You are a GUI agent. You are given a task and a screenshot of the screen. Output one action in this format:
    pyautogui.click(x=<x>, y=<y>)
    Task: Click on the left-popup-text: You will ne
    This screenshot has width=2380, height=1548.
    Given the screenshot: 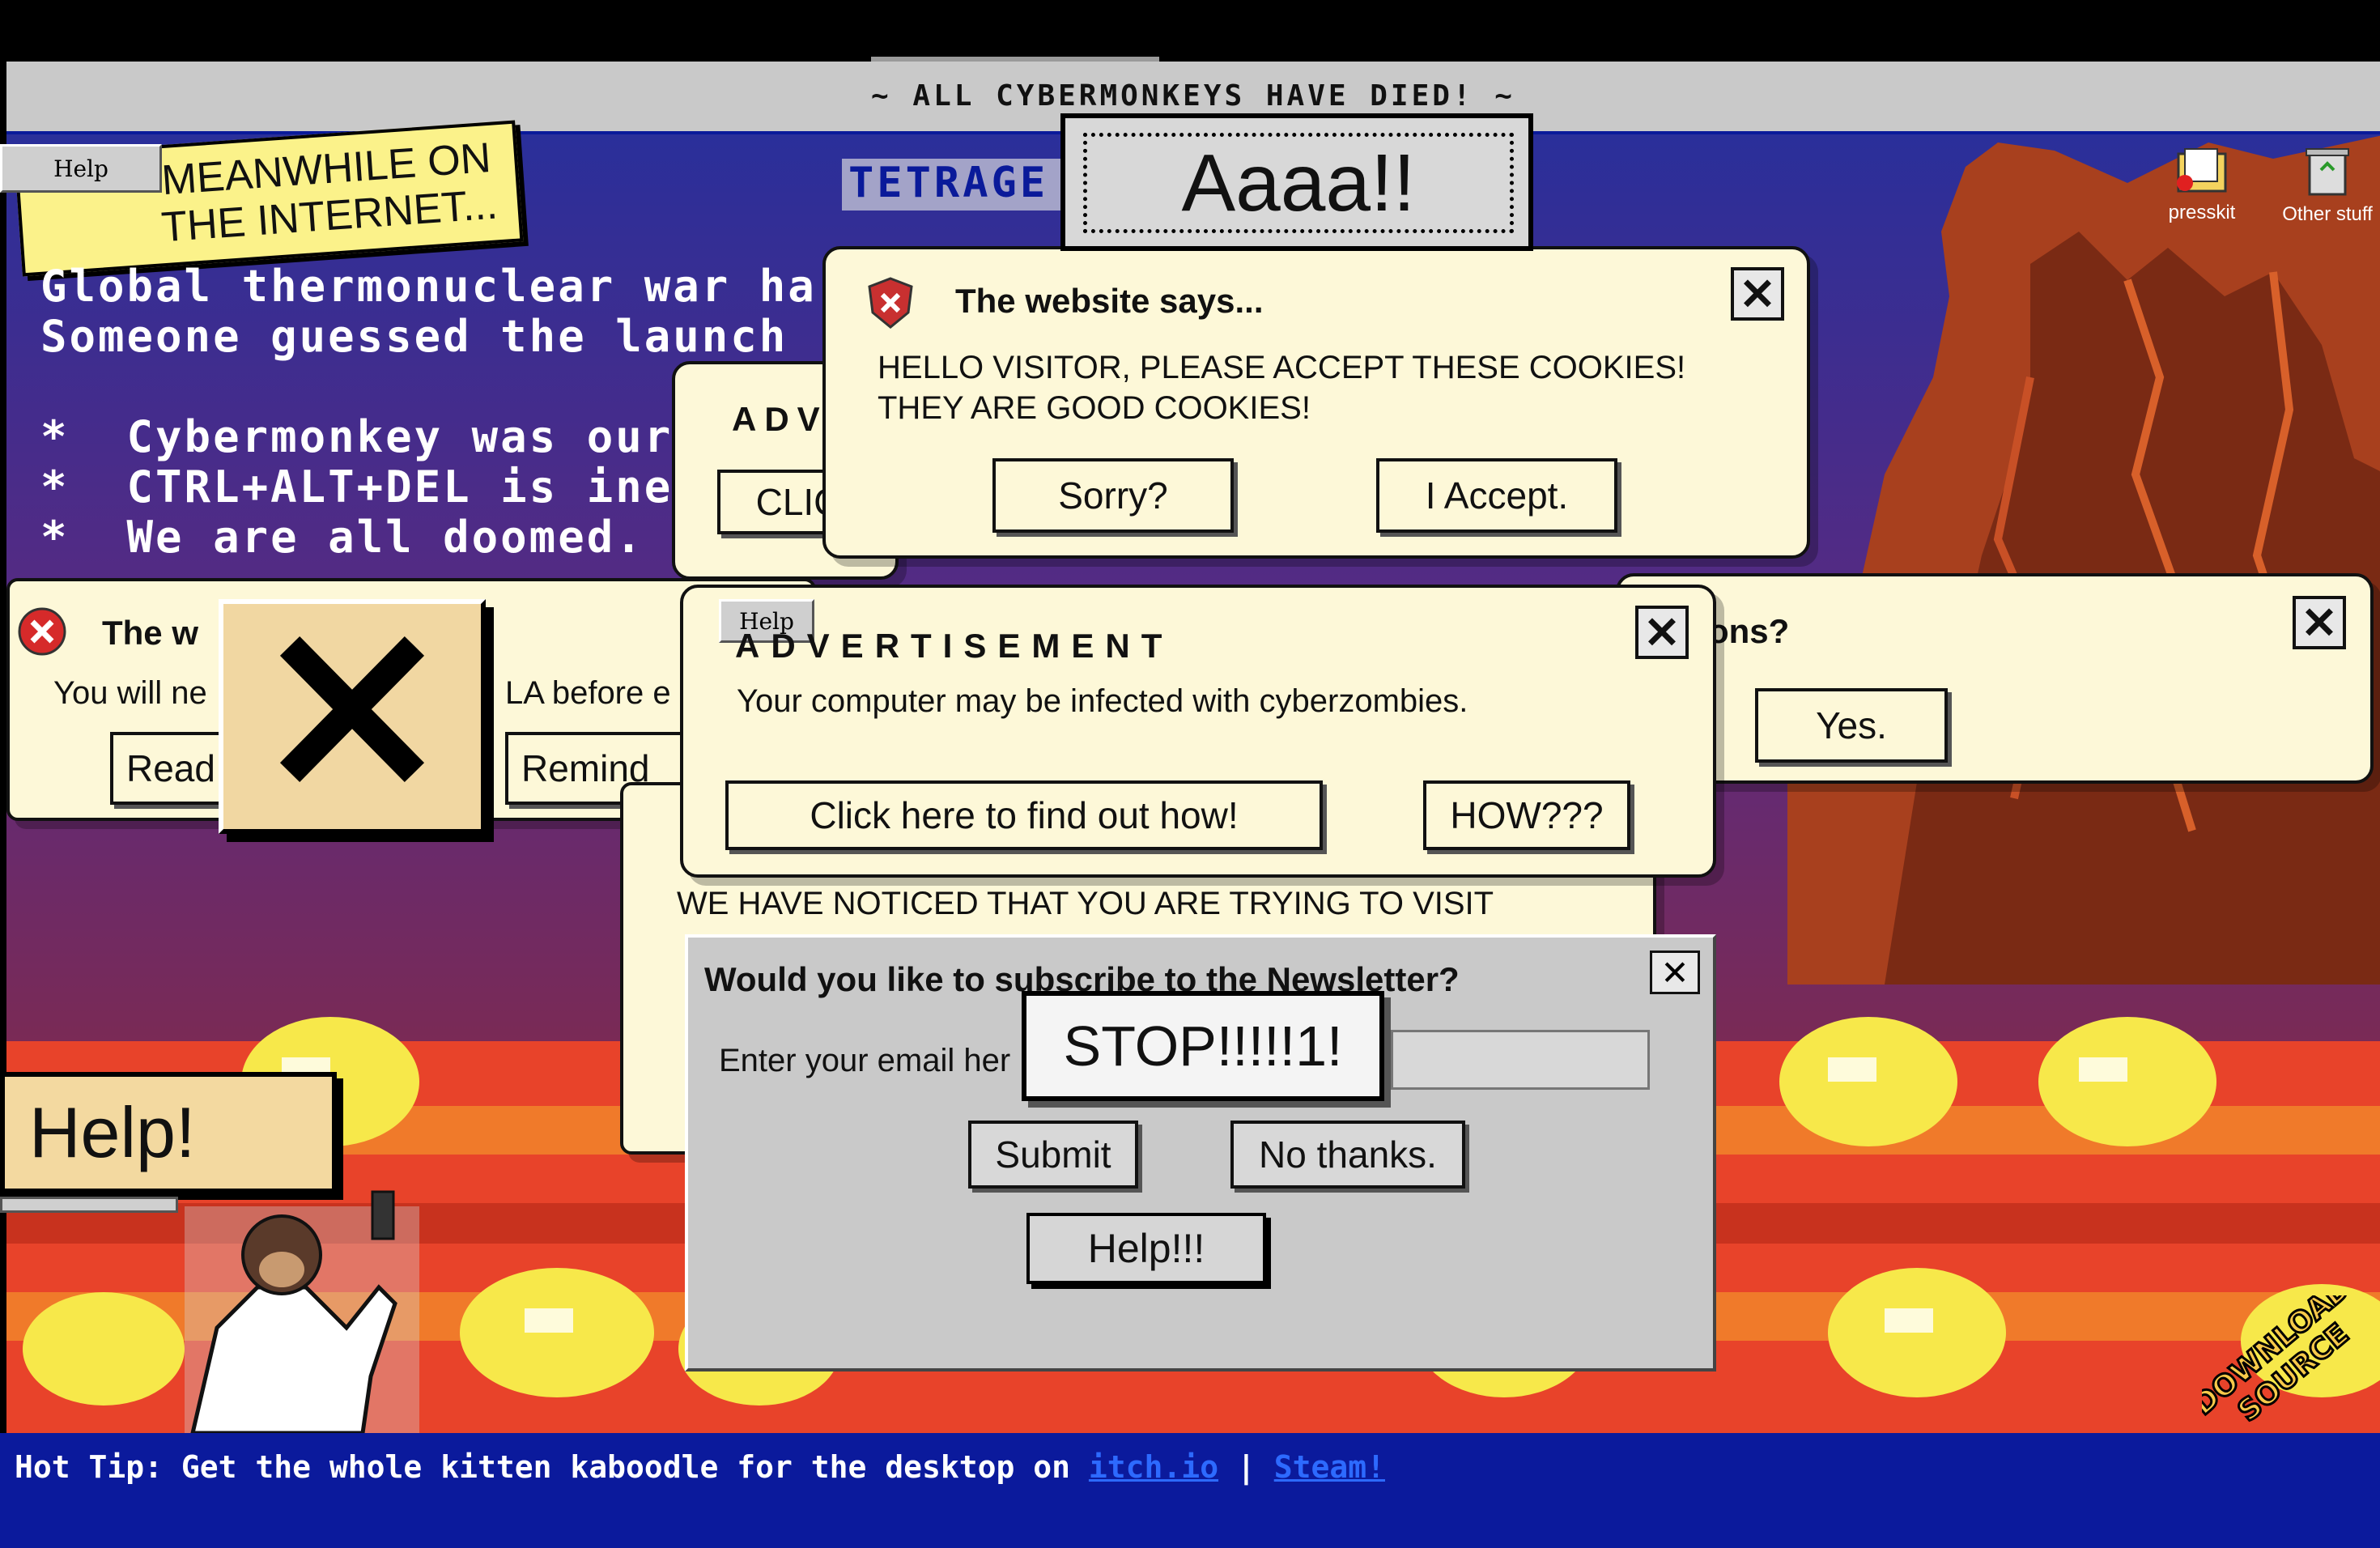 What is the action you would take?
    pyautogui.click(x=130, y=693)
    